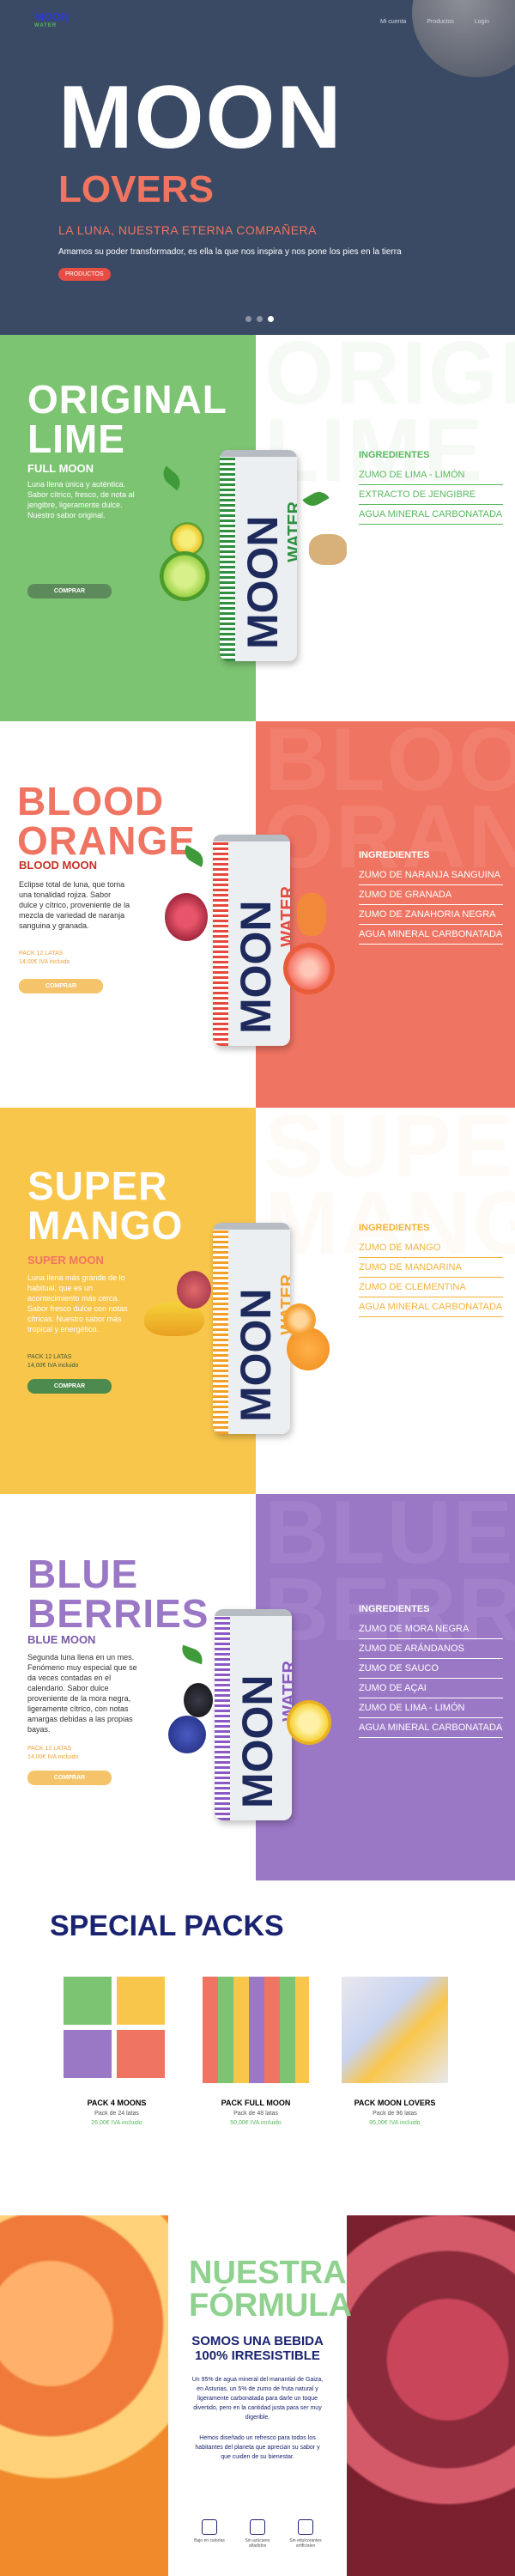  I want to click on ingredient-item: ZUMO DE AÇAI, so click(431, 1689).